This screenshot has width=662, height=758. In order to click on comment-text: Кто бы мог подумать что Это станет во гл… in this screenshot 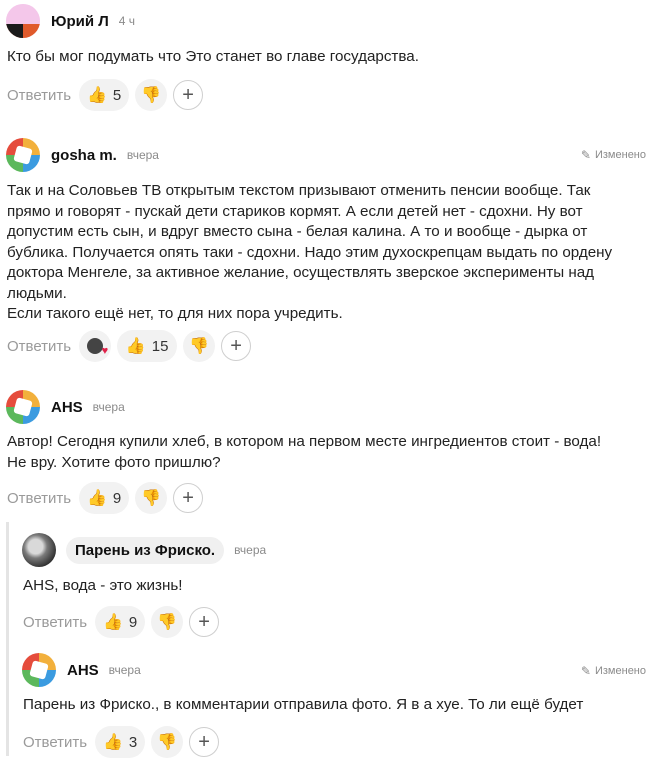, I will do `click(213, 56)`.